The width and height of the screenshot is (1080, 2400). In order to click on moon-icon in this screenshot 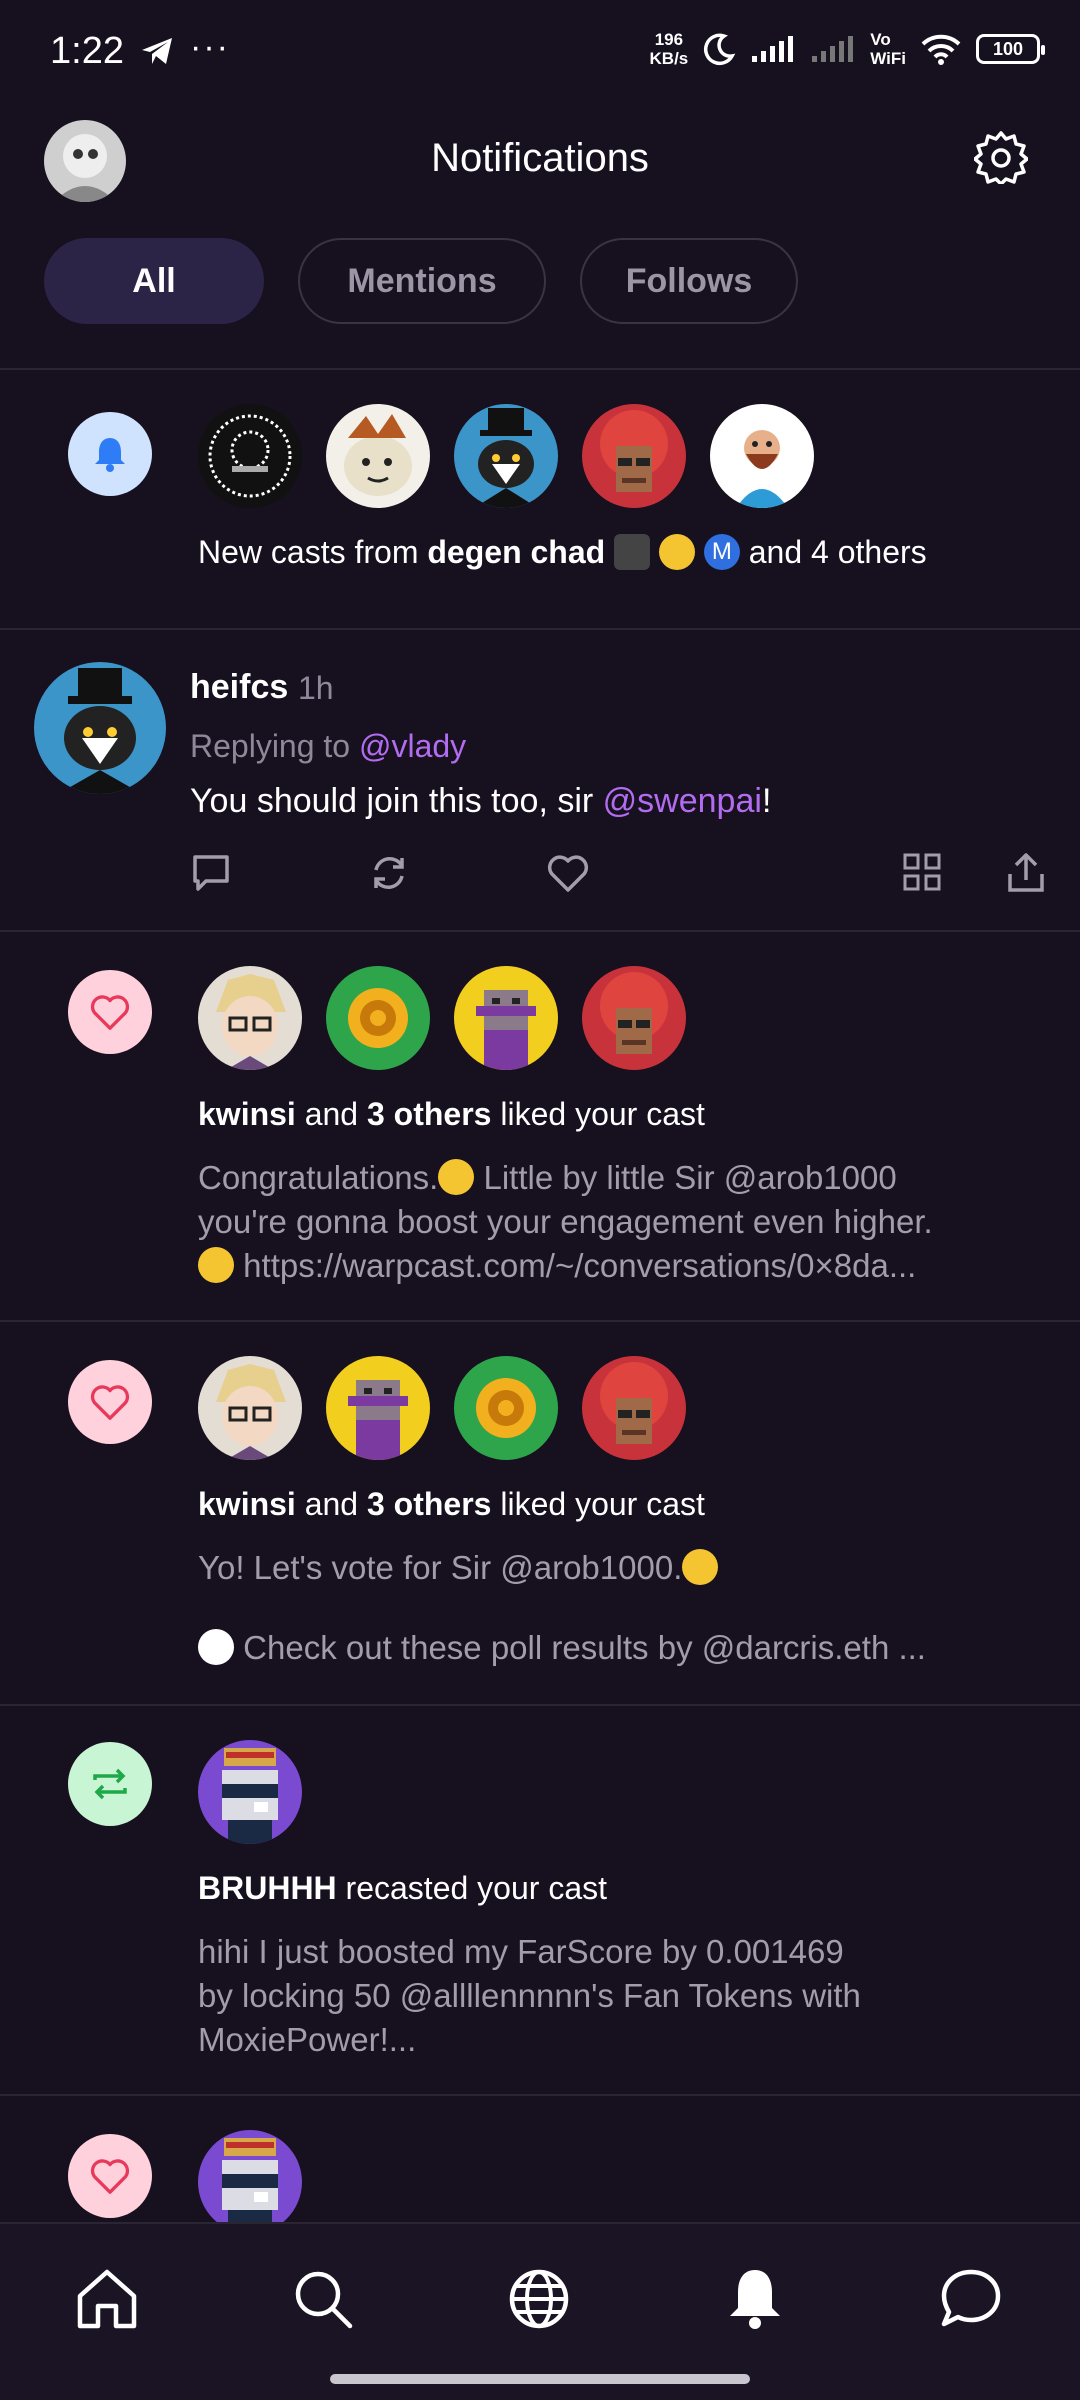, I will do `click(720, 49)`.